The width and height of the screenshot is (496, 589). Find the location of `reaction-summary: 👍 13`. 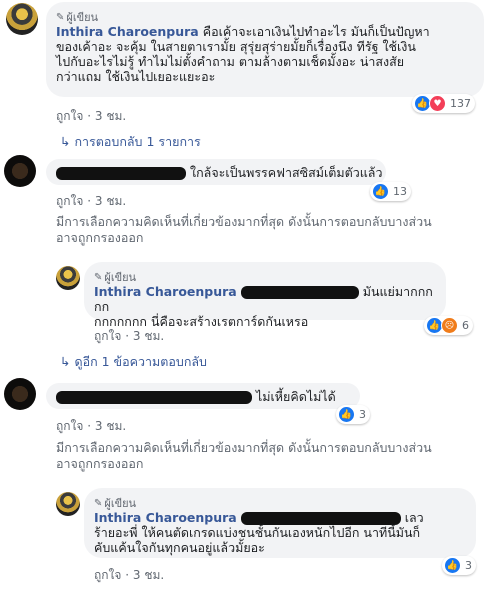

reaction-summary: 👍 13 is located at coordinates (390, 191).